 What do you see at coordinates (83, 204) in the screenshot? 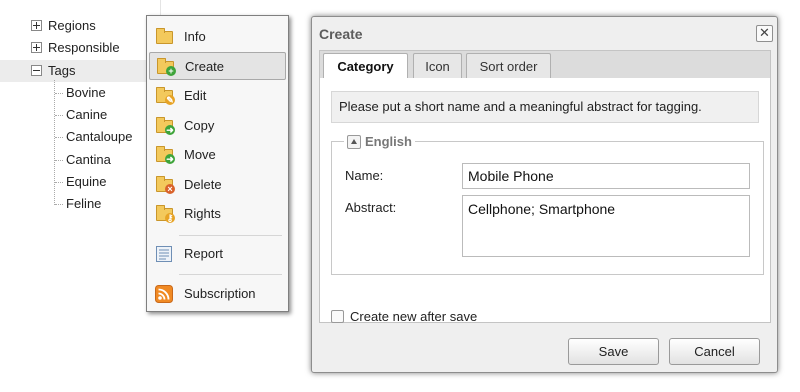
I see `tree-node-feline: Feline` at bounding box center [83, 204].